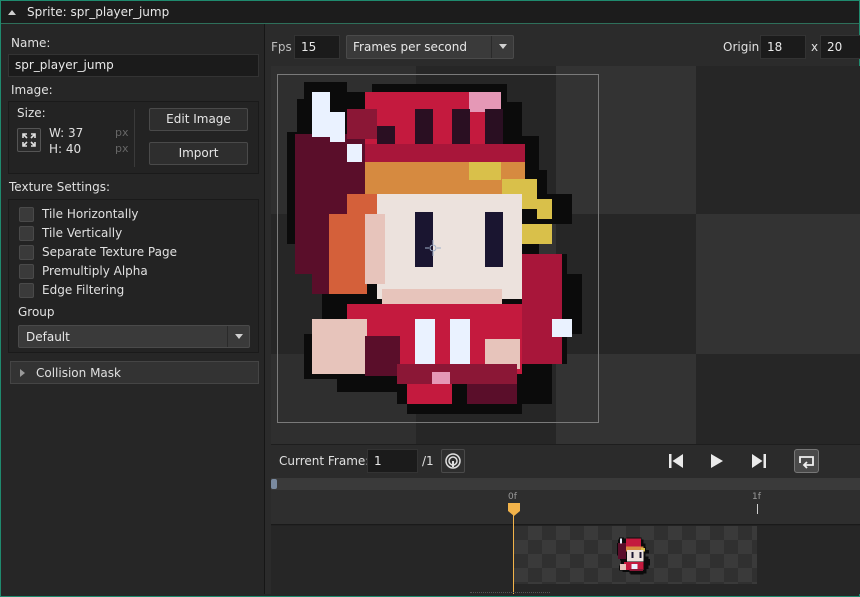 The image size is (860, 597). I want to click on tile-vertically-label: Tile Vertically, so click(82, 233).